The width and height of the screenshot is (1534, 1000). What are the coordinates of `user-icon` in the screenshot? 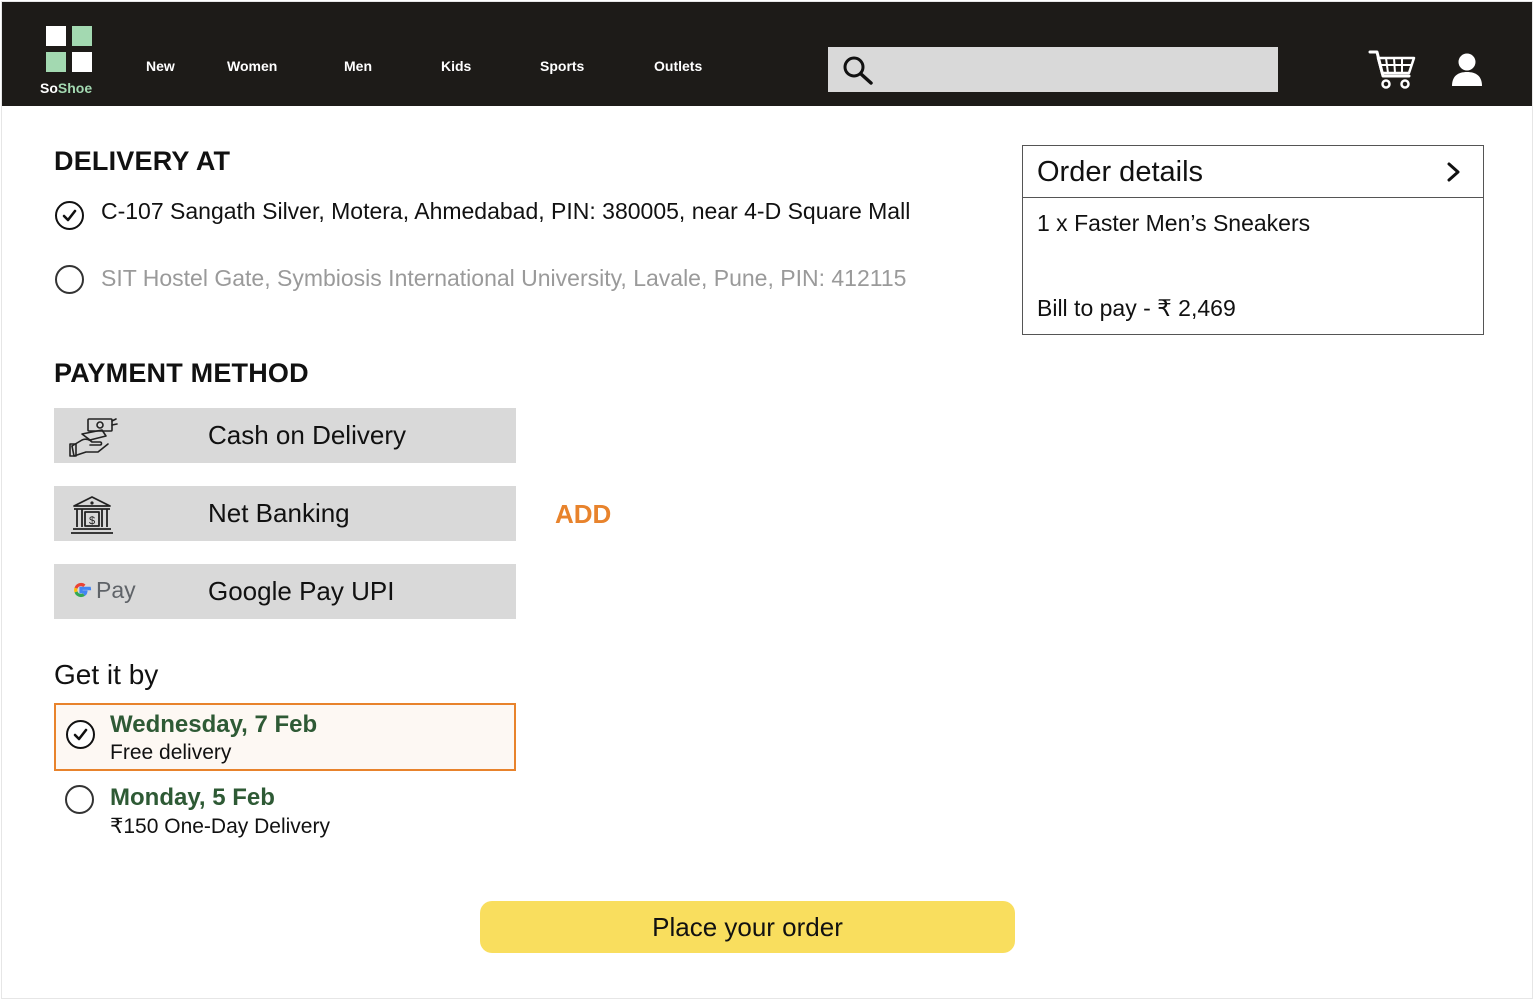 It's located at (1467, 70).